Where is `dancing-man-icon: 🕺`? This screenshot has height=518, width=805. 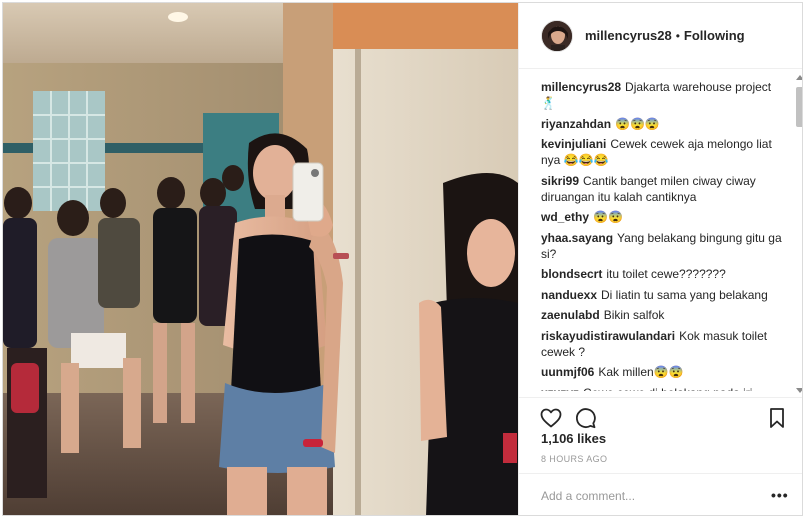
dancing-man-icon: 🕺 is located at coordinates (548, 103).